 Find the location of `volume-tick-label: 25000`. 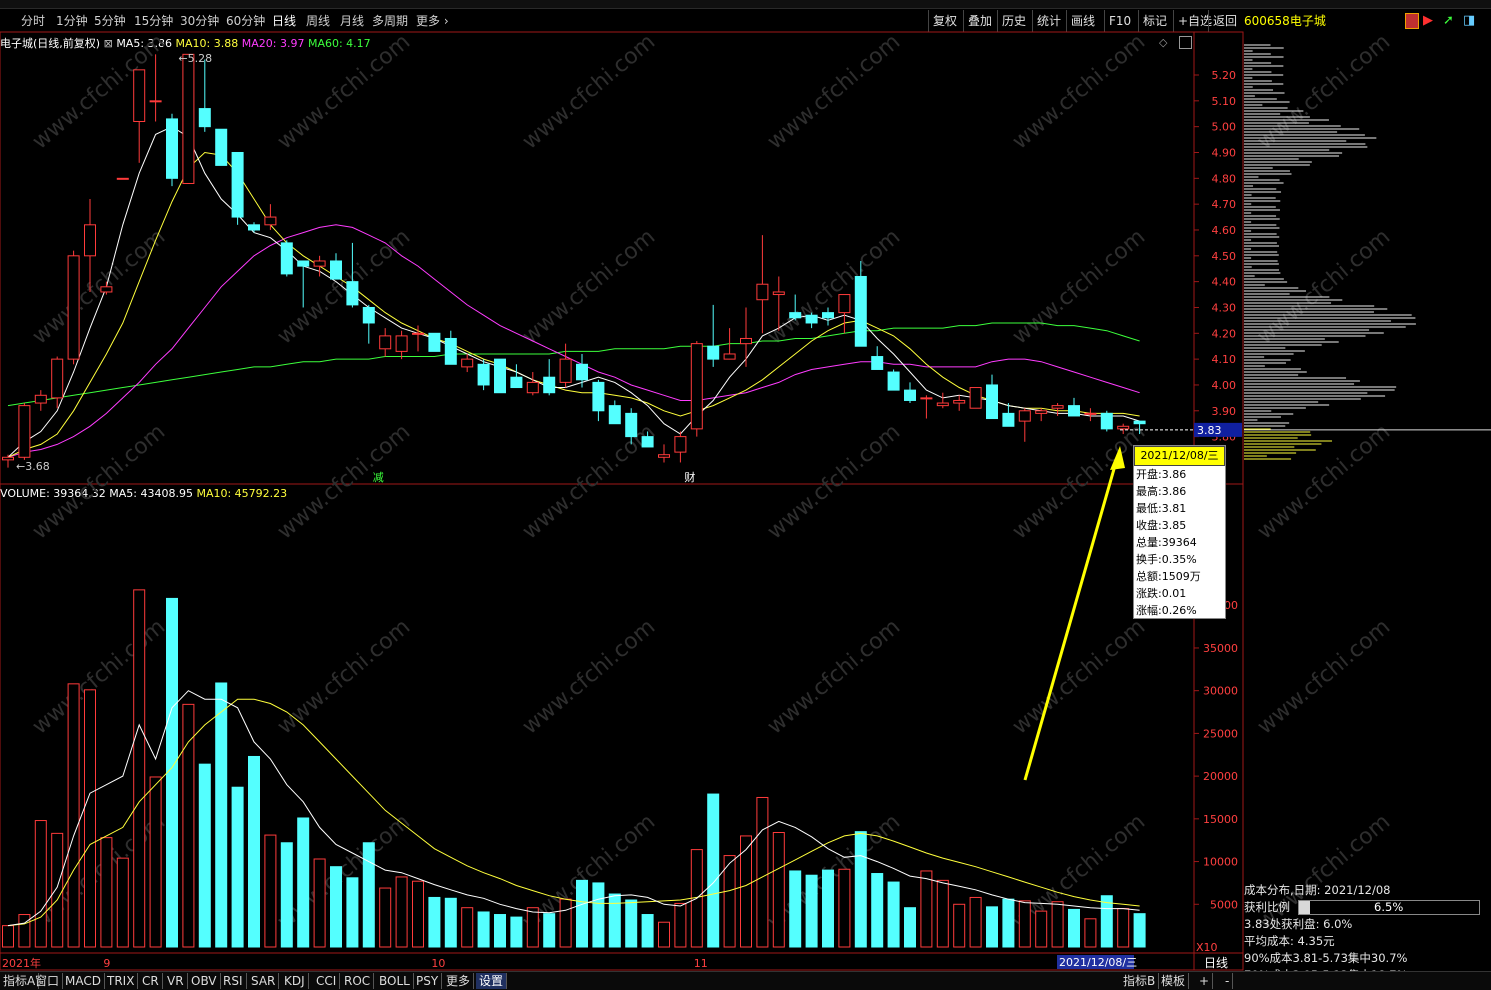

volume-tick-label: 25000 is located at coordinates (1220, 733).